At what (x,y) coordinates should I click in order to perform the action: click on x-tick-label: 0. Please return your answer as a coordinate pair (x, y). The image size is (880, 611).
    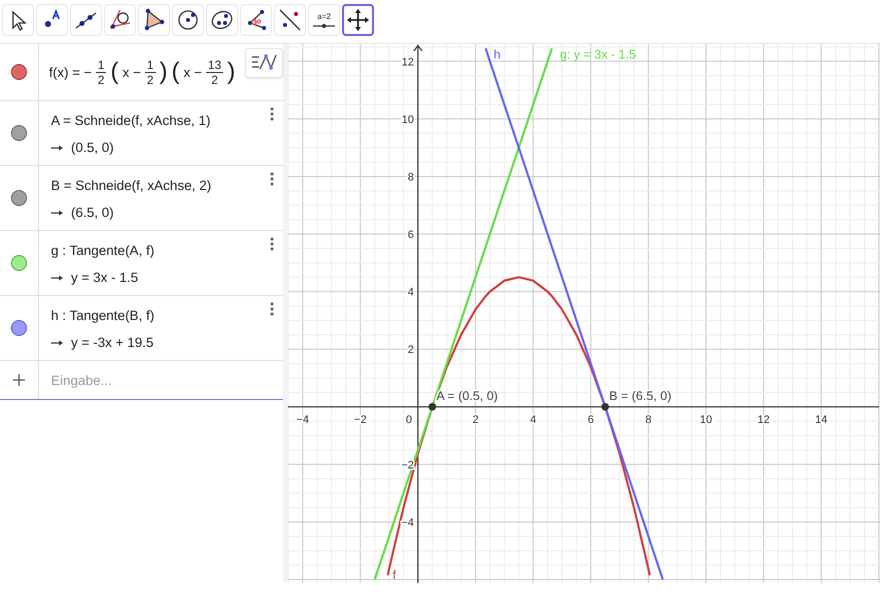
    Looking at the image, I should click on (409, 420).